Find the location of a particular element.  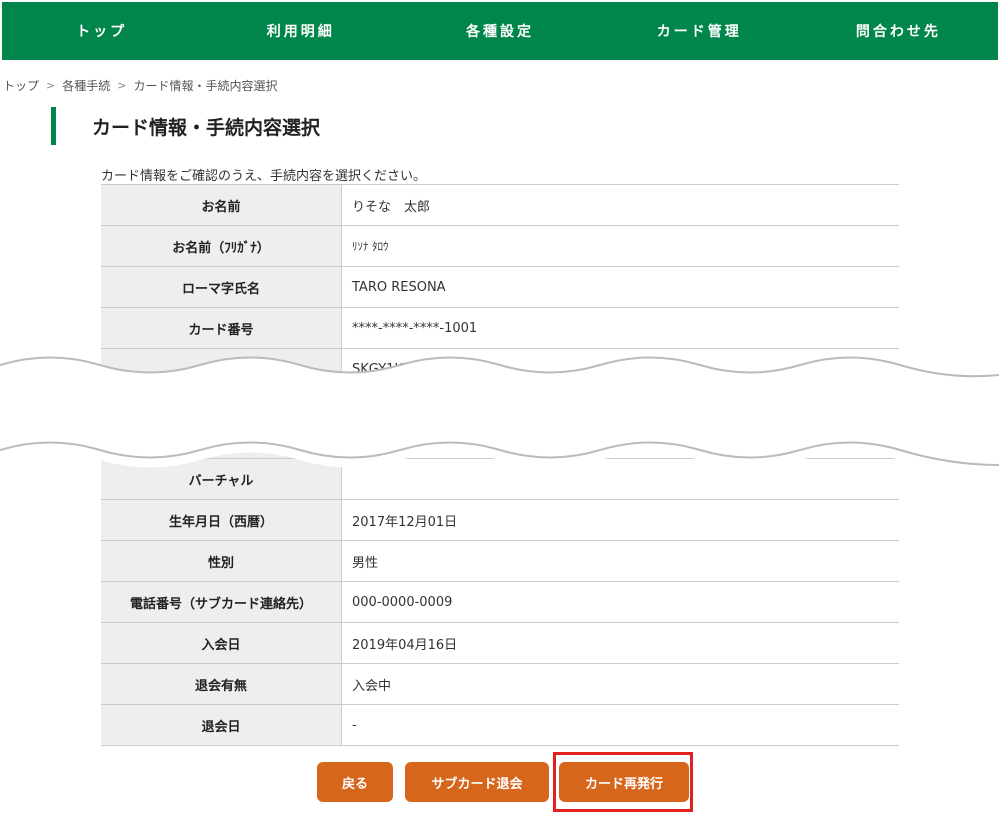

row-value: 男性 is located at coordinates (620, 561).